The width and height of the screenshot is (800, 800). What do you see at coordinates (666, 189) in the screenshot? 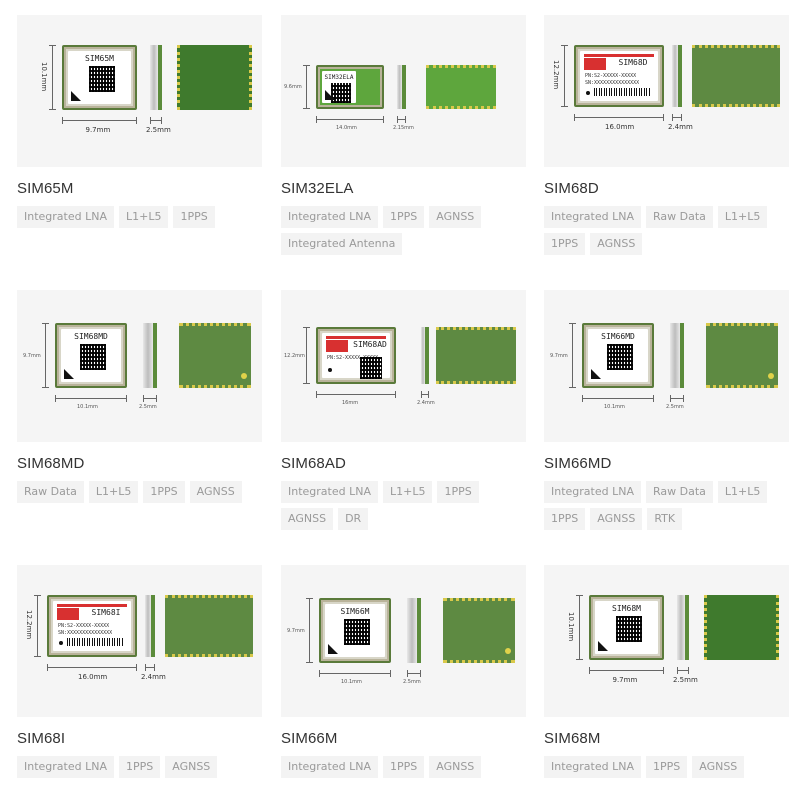
I see `product-title: SIM68D` at bounding box center [666, 189].